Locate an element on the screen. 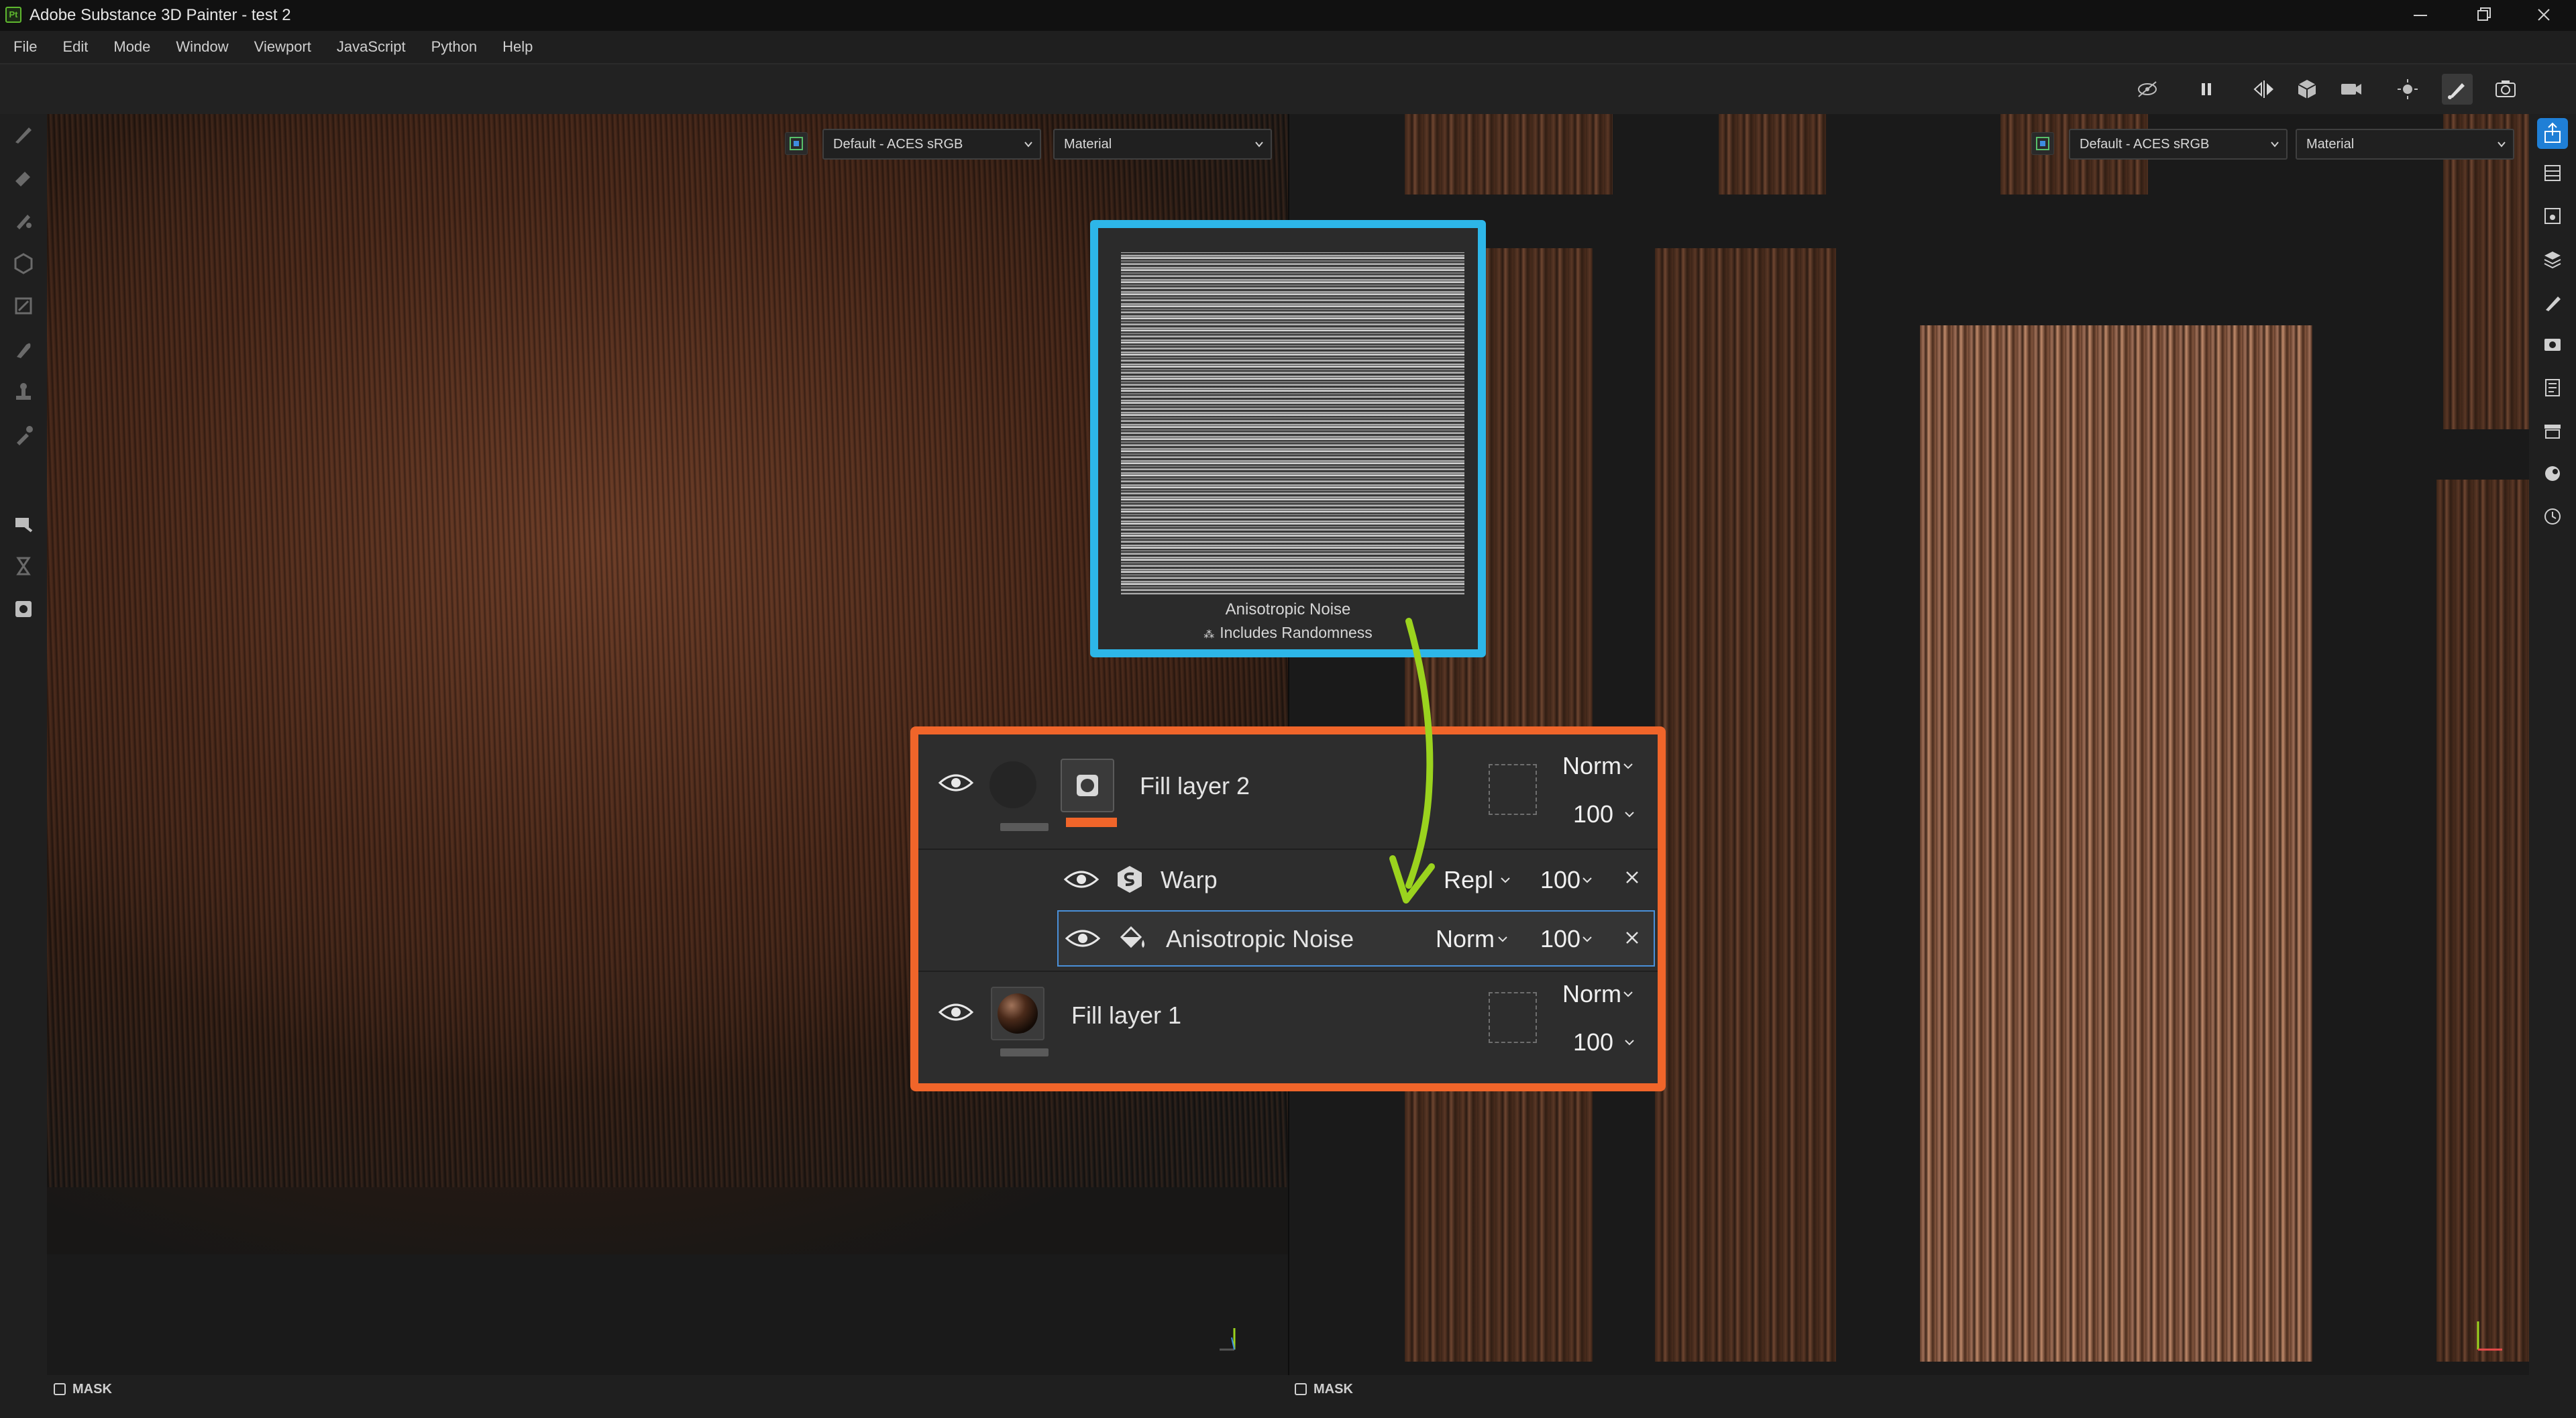 The image size is (2576, 1418). viewer-settings-icon is located at coordinates (2552, 388).